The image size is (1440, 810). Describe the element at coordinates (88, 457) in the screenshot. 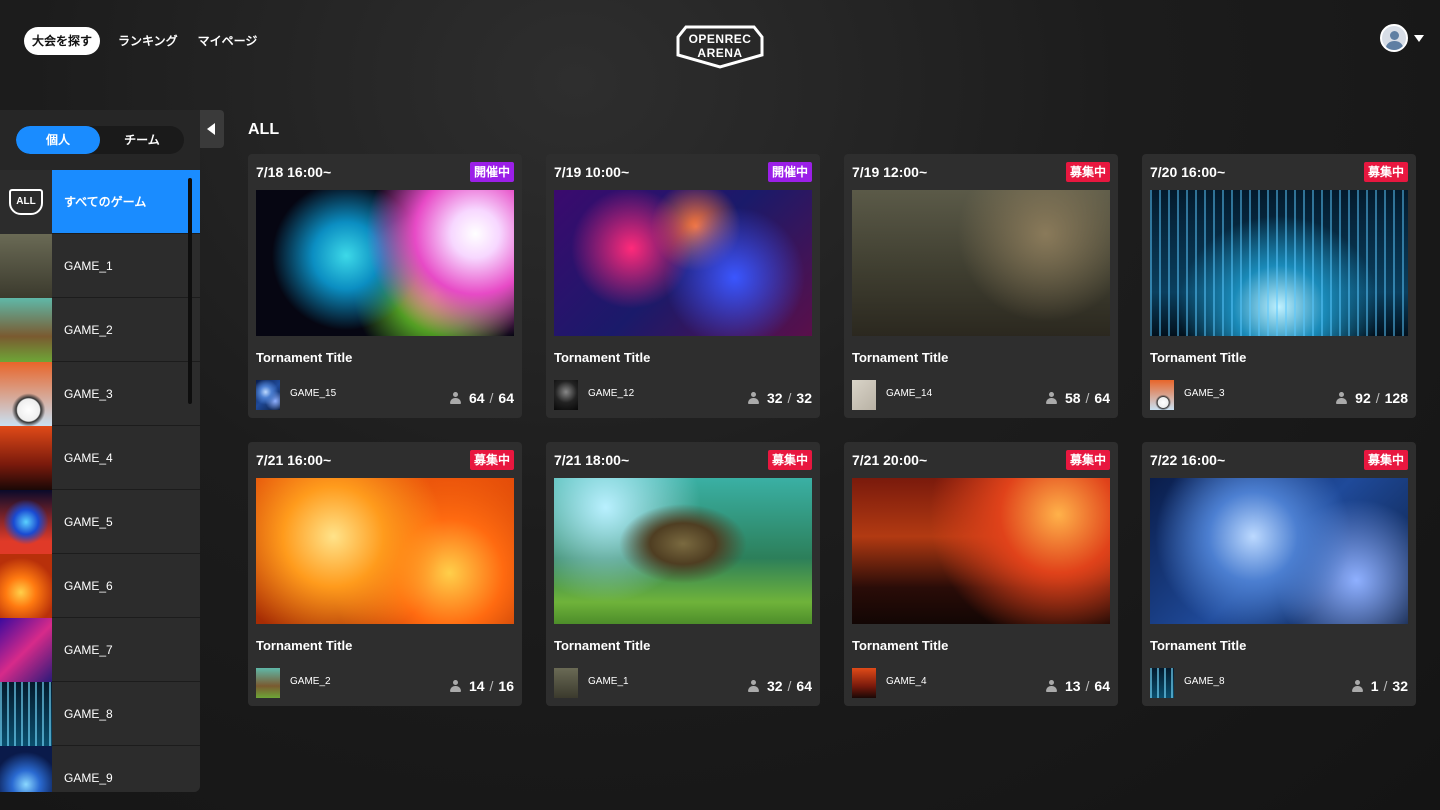

I see `sidebar-item-label: GAME_4` at that location.